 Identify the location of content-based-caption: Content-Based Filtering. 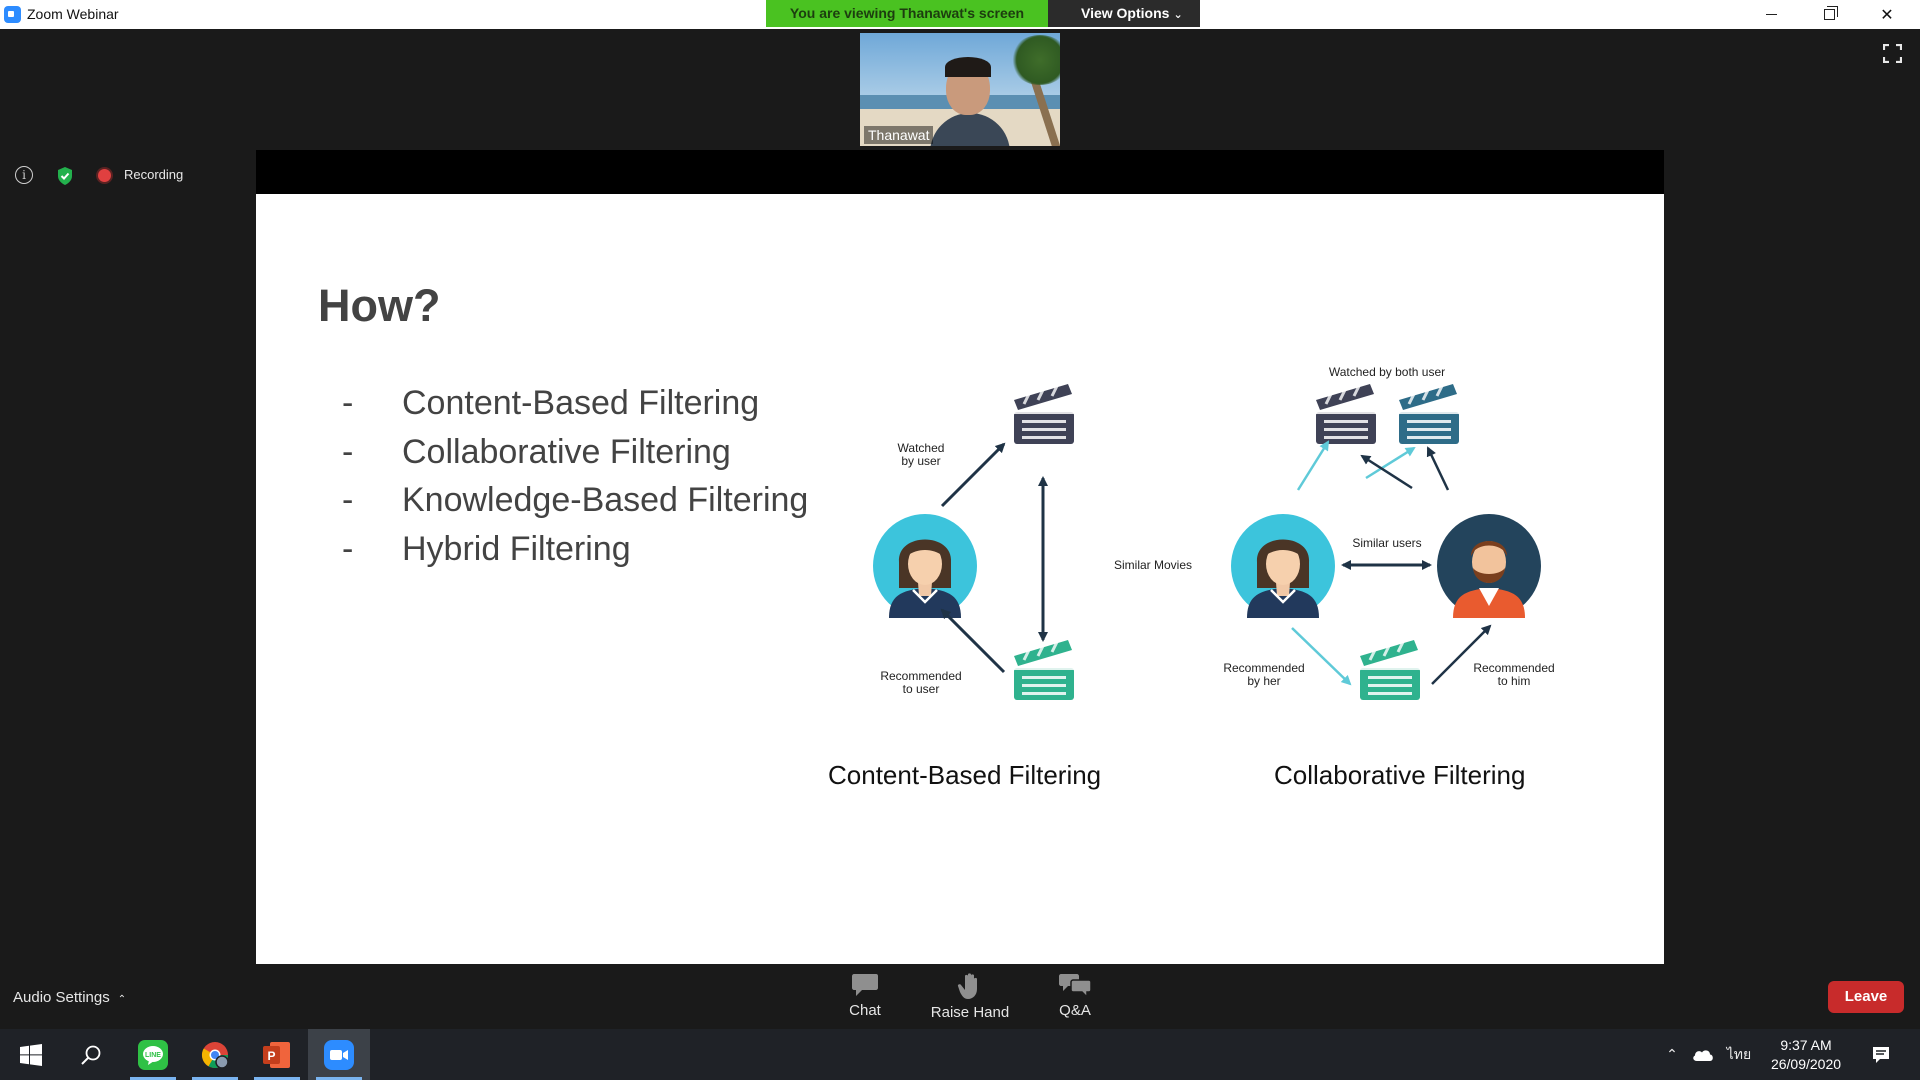
(965, 775).